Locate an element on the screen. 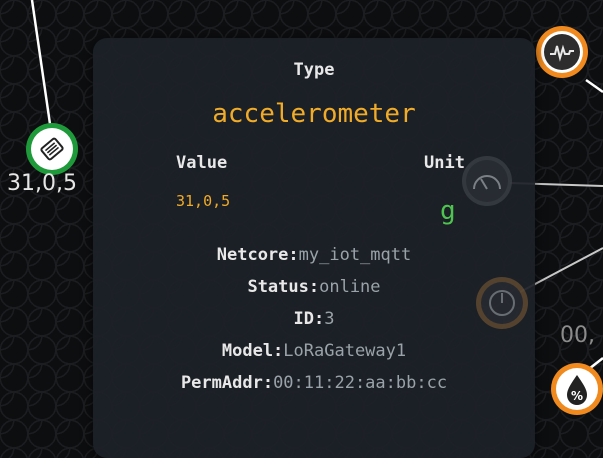  signal-wave-icon is located at coordinates (562, 53).